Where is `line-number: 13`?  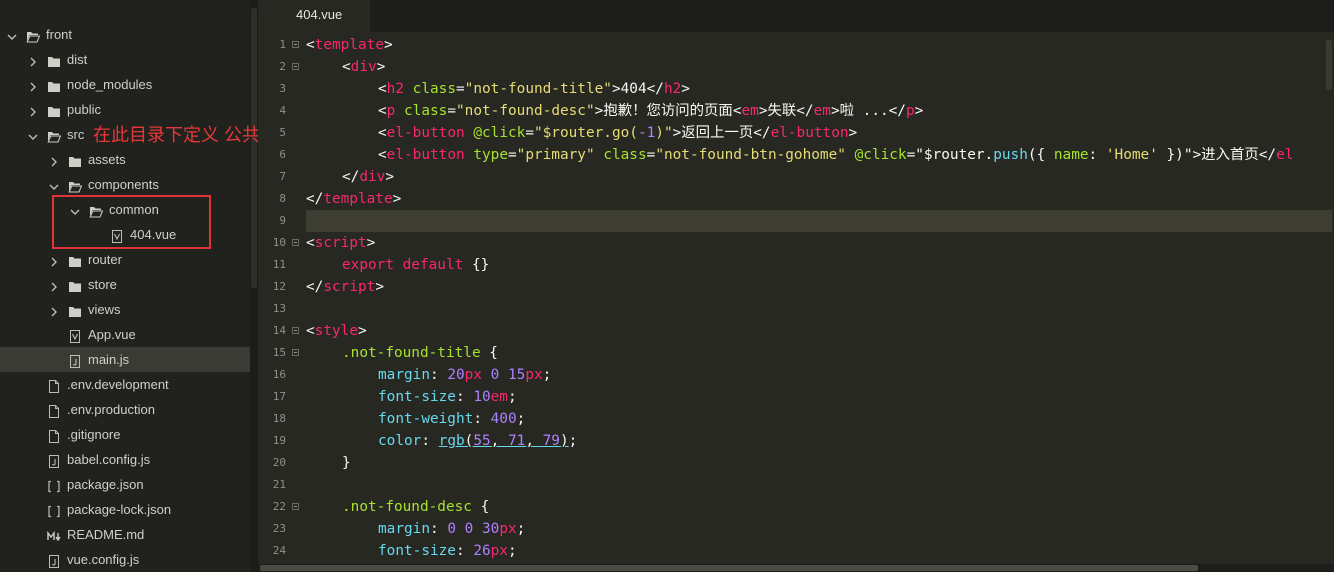 line-number: 13 is located at coordinates (279, 308).